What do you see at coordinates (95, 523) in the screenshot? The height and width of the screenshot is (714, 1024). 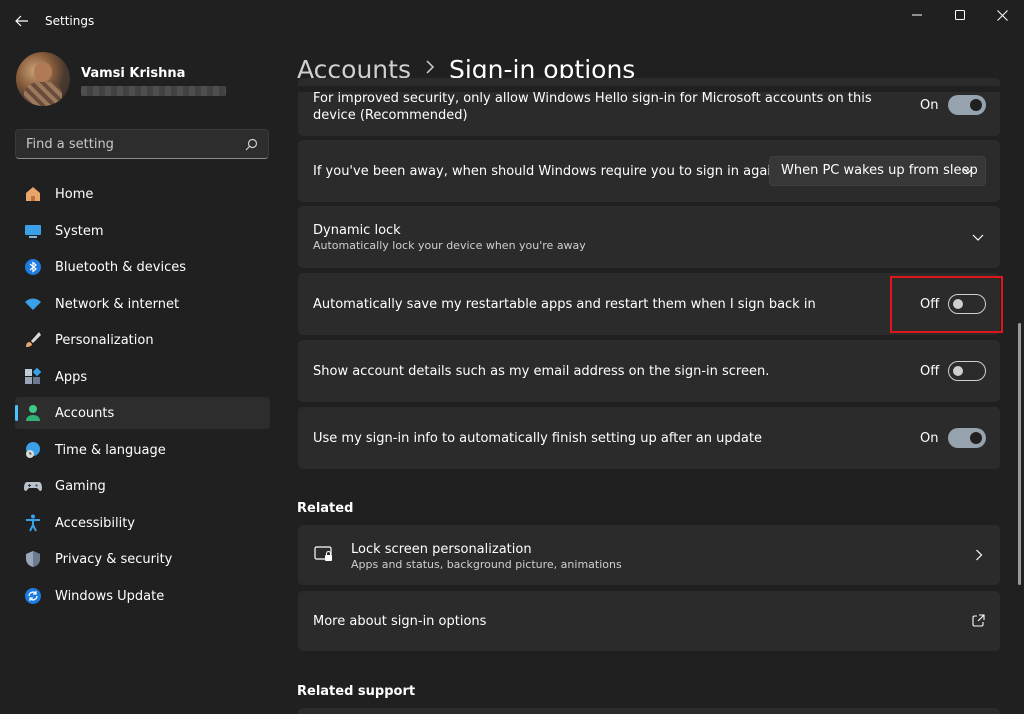 I see `sidebar-item-label: Accessibility` at bounding box center [95, 523].